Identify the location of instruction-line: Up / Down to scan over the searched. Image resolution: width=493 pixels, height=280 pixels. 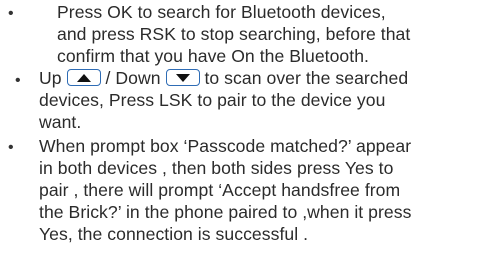
(223, 78).